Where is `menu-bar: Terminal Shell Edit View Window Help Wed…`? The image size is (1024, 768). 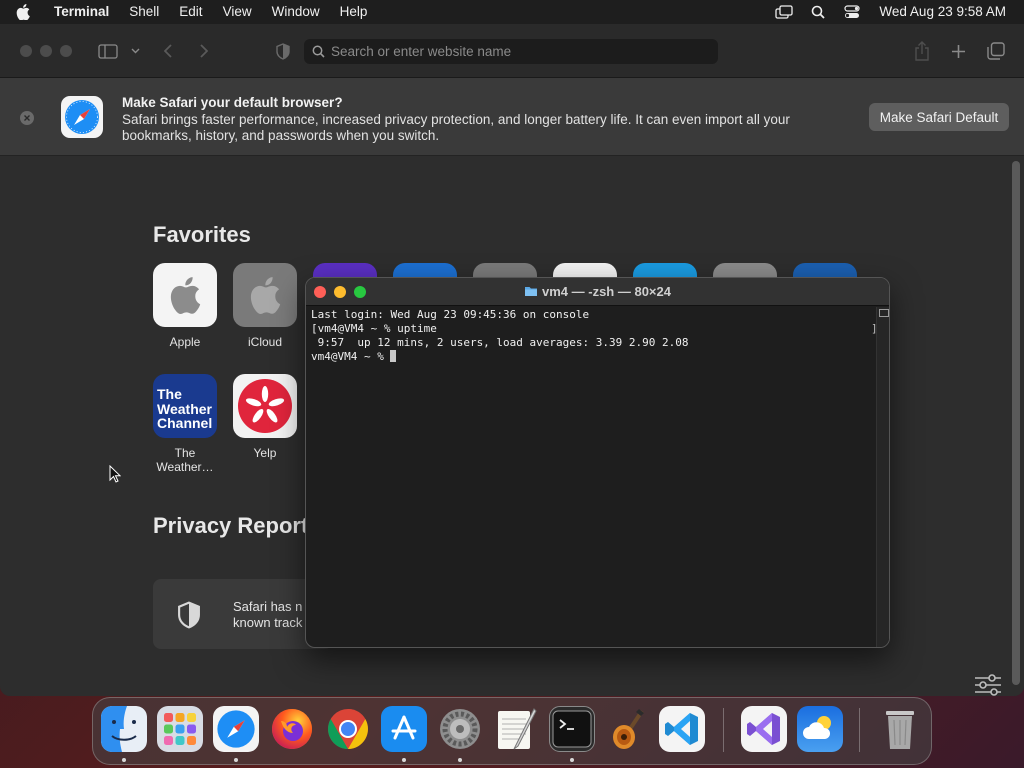 menu-bar: Terminal Shell Edit View Window Help Wed… is located at coordinates (512, 12).